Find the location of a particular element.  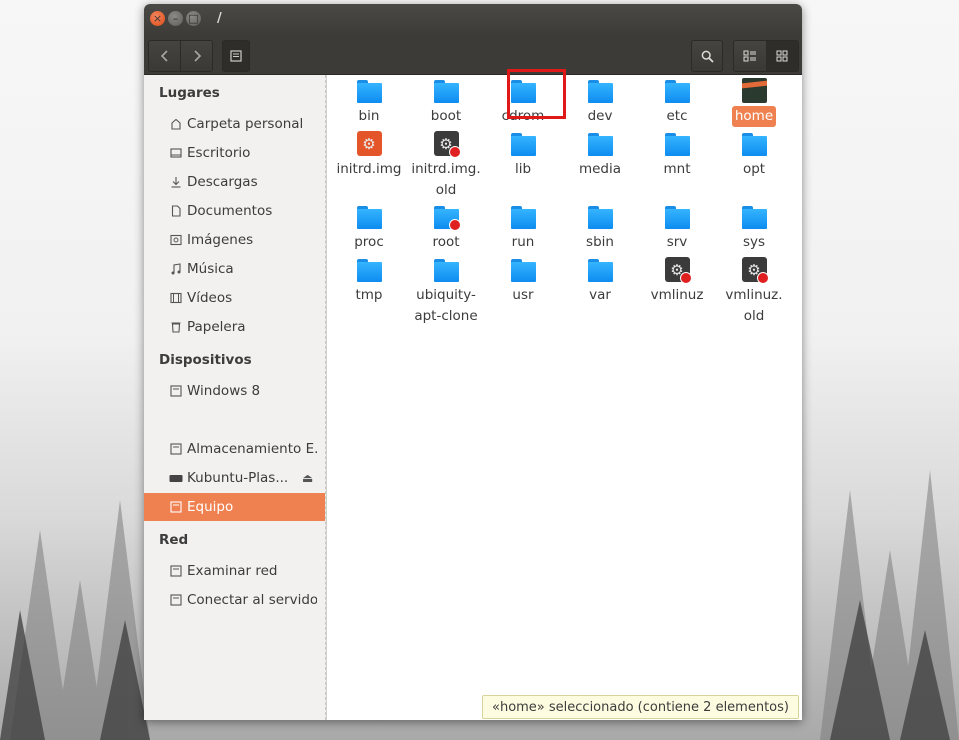

file-name: usr is located at coordinates (523, 295).